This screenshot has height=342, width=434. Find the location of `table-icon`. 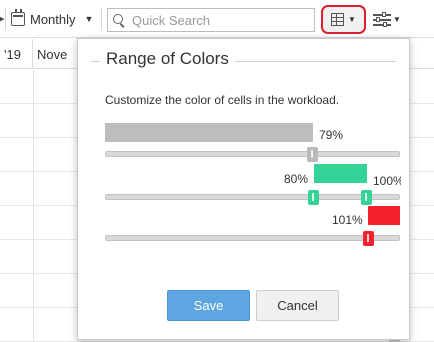

table-icon is located at coordinates (338, 19).